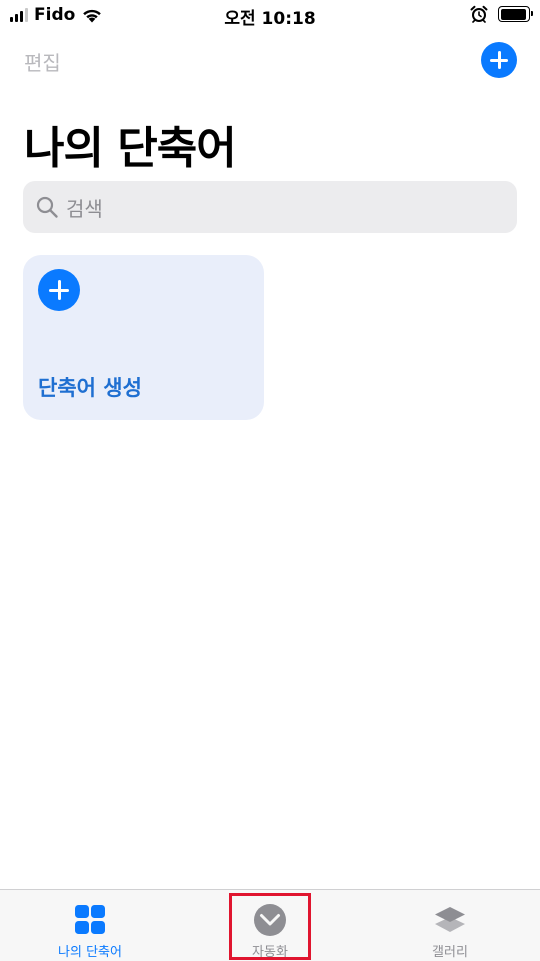  I want to click on layers-icon, so click(450, 919).